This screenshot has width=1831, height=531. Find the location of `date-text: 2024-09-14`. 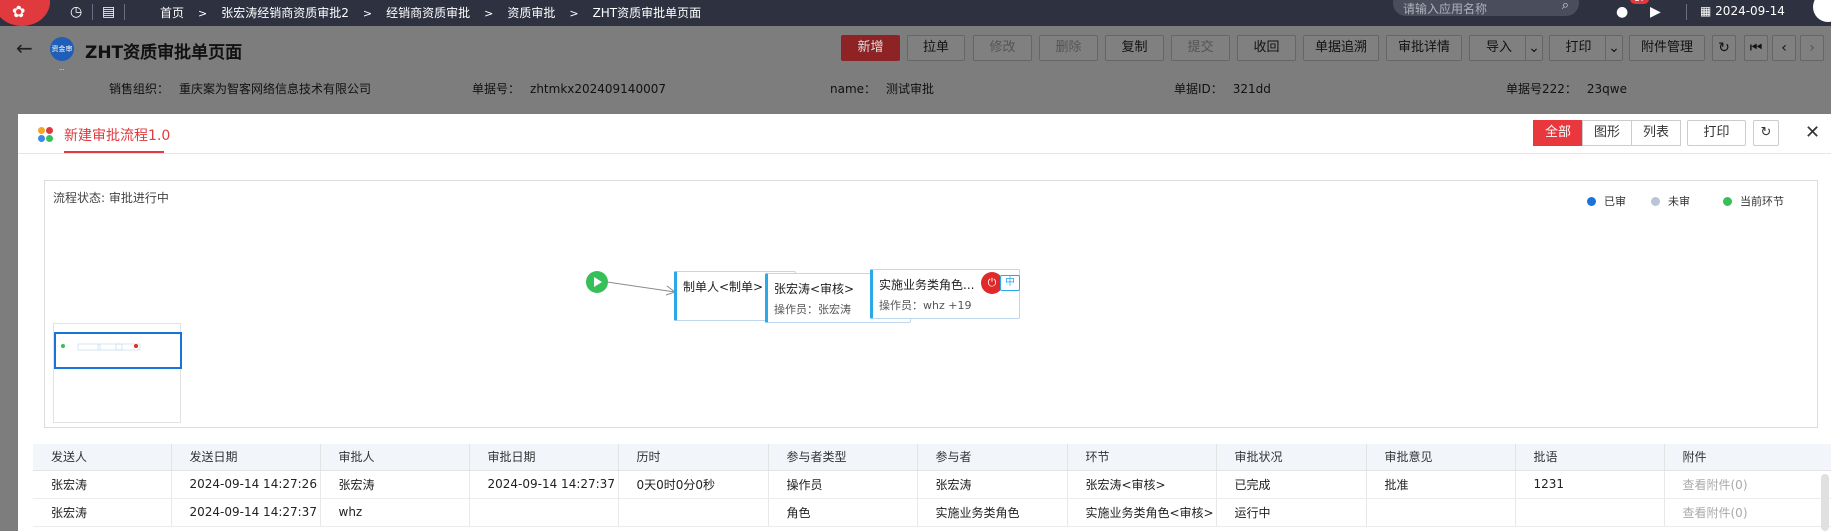

date-text: 2024-09-14 is located at coordinates (1750, 11).